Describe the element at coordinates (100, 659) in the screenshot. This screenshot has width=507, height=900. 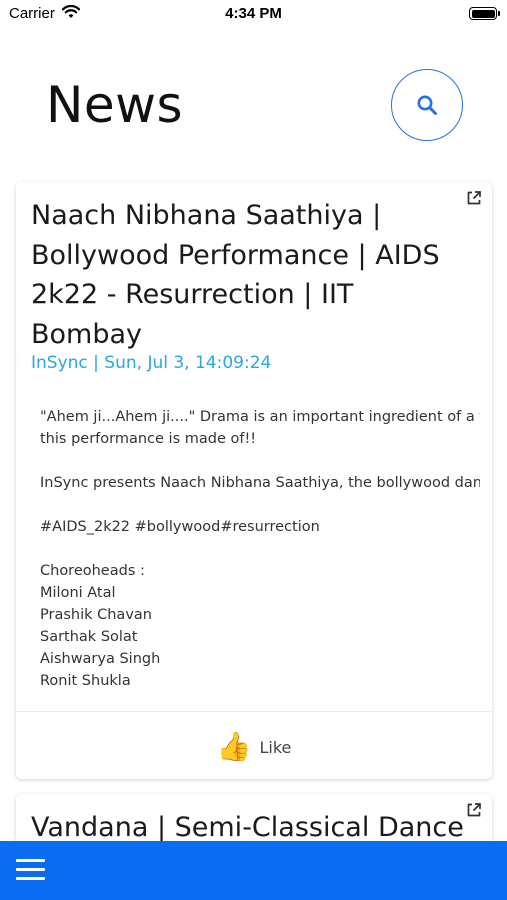
I see `description-line: Aishwarya Singh` at that location.